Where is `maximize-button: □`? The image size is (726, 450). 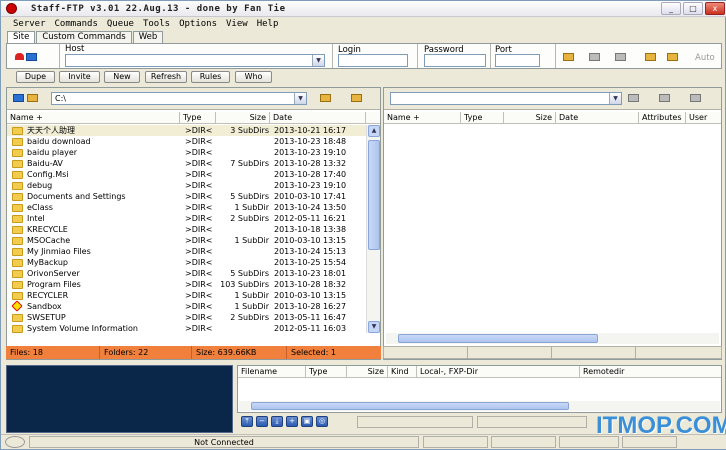
maximize-button: □ is located at coordinates (693, 8).